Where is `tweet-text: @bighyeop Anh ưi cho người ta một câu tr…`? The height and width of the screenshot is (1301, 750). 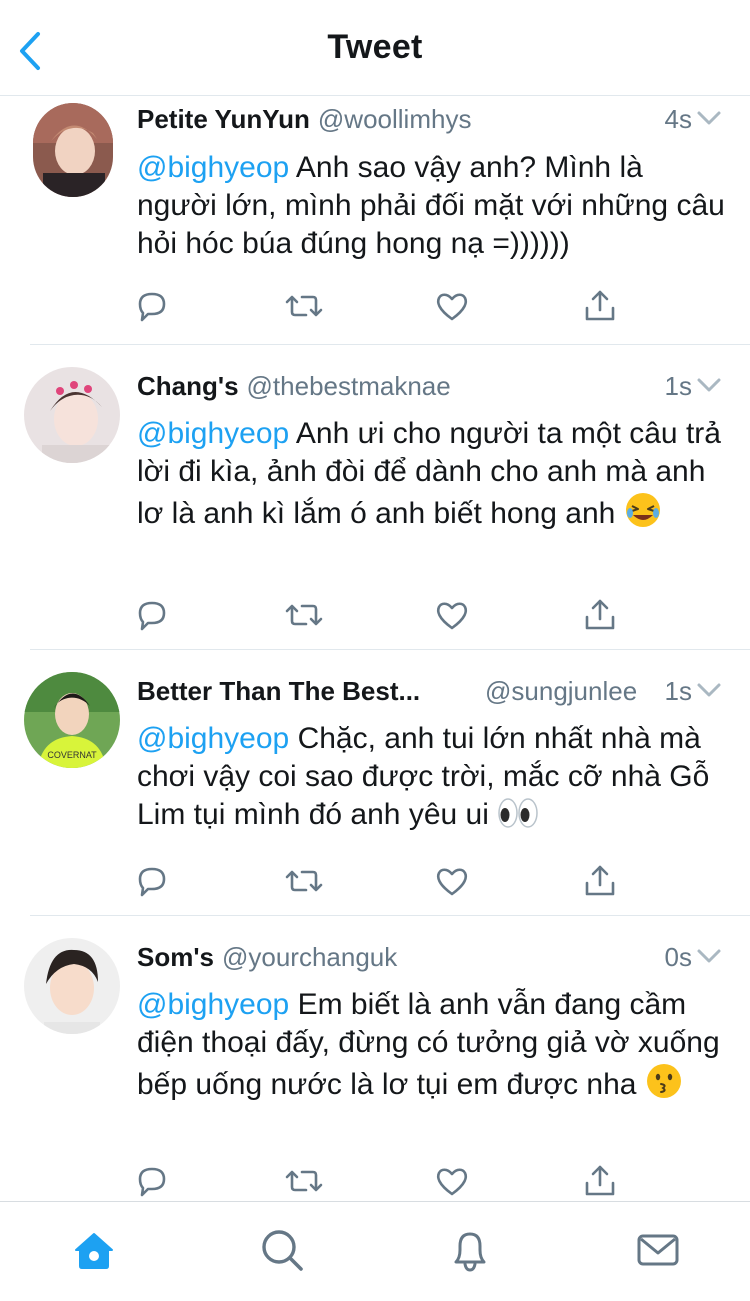
tweet-text: @bighyeop Anh ưi cho người ta một câu tr… is located at coordinates (432, 477).